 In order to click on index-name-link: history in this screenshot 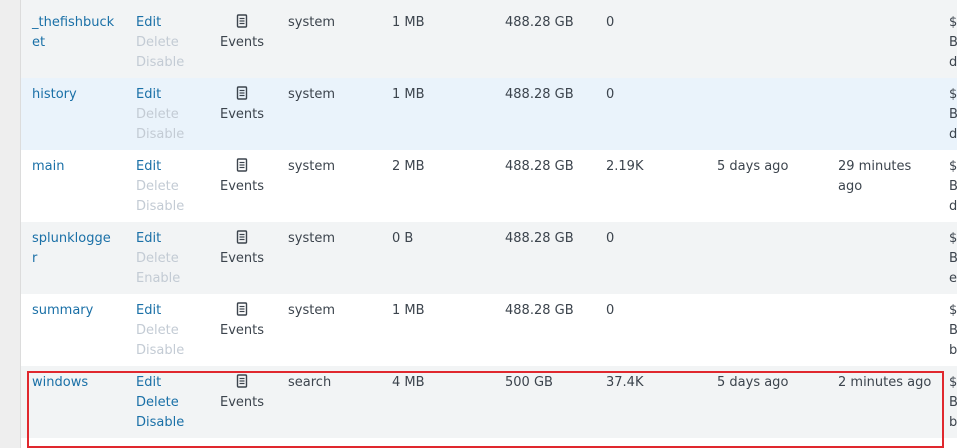, I will do `click(74, 95)`.